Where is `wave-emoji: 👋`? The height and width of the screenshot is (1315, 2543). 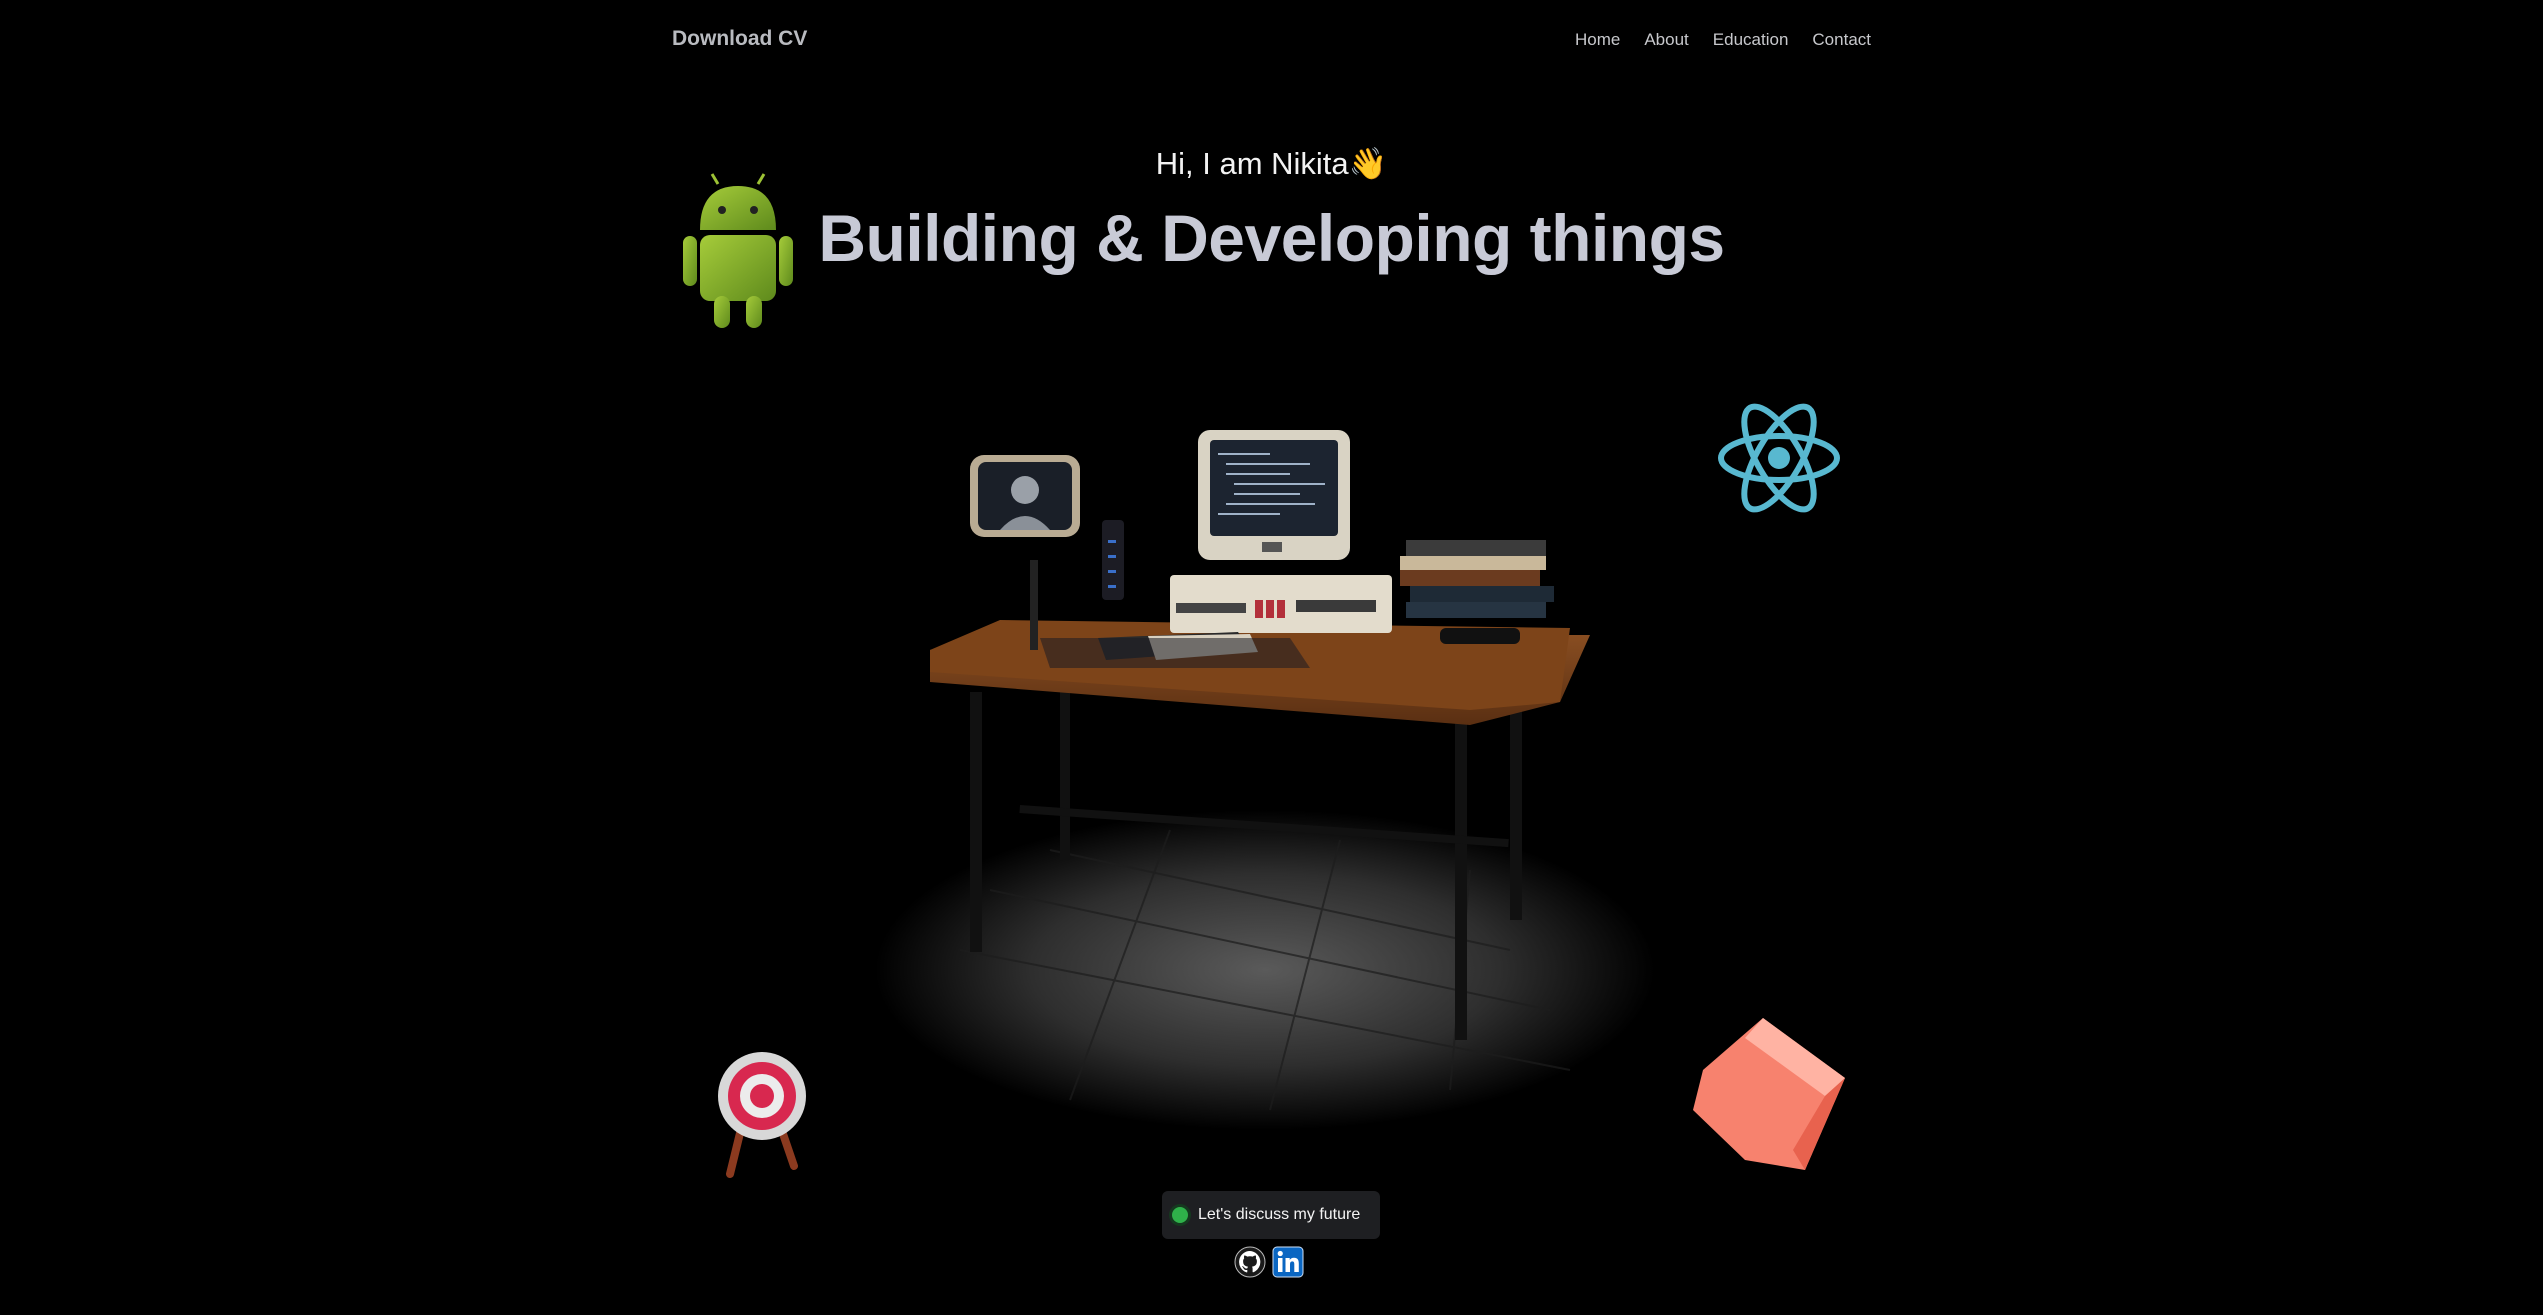 wave-emoji: 👋 is located at coordinates (1368, 163).